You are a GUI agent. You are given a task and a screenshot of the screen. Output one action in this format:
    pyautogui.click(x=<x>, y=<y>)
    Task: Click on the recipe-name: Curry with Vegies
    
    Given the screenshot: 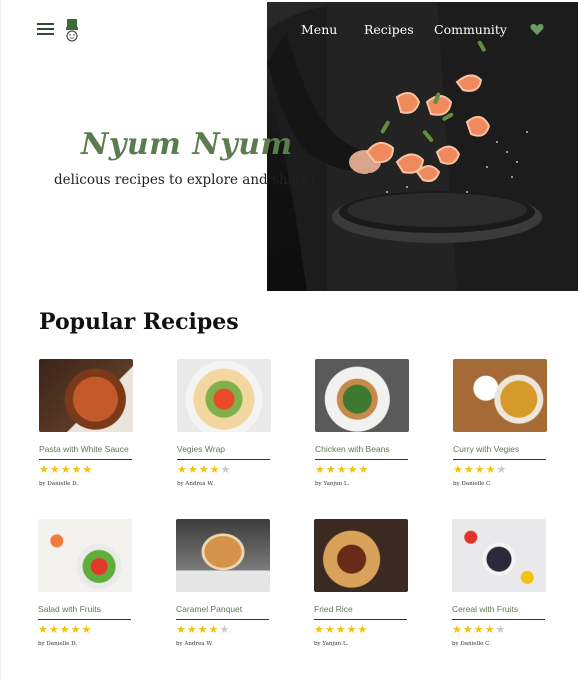 What is the action you would take?
    pyautogui.click(x=501, y=450)
    